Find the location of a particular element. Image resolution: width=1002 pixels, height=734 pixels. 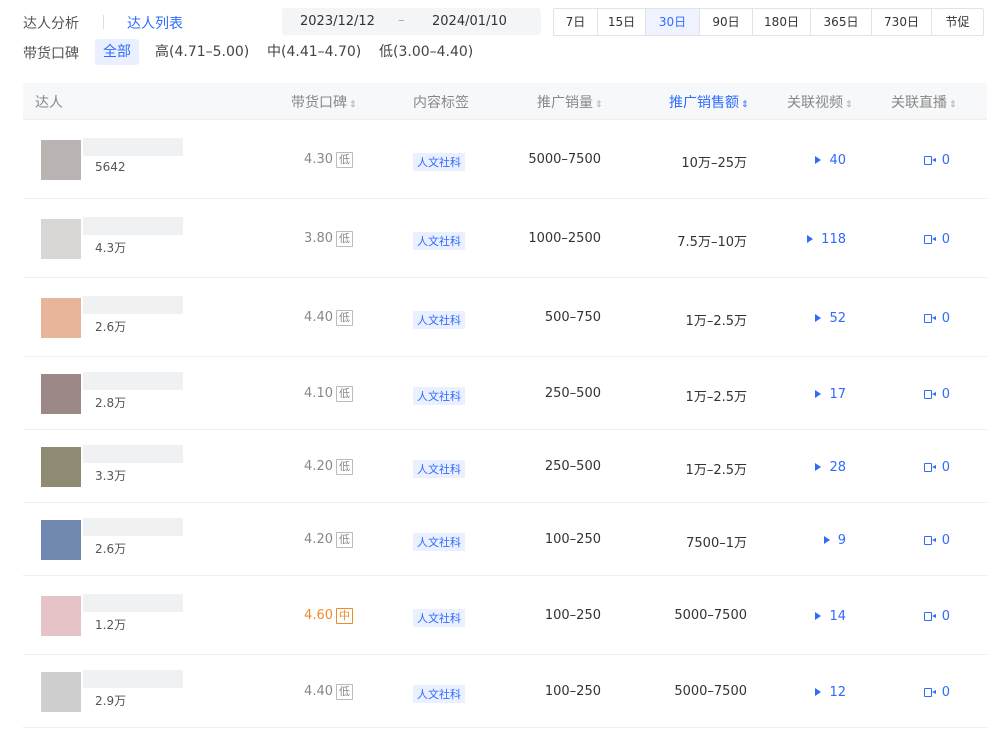

table-row: 3.3万 4.20 低 人文社科 250–500 1万–2.5万 28 0 is located at coordinates (505, 466).